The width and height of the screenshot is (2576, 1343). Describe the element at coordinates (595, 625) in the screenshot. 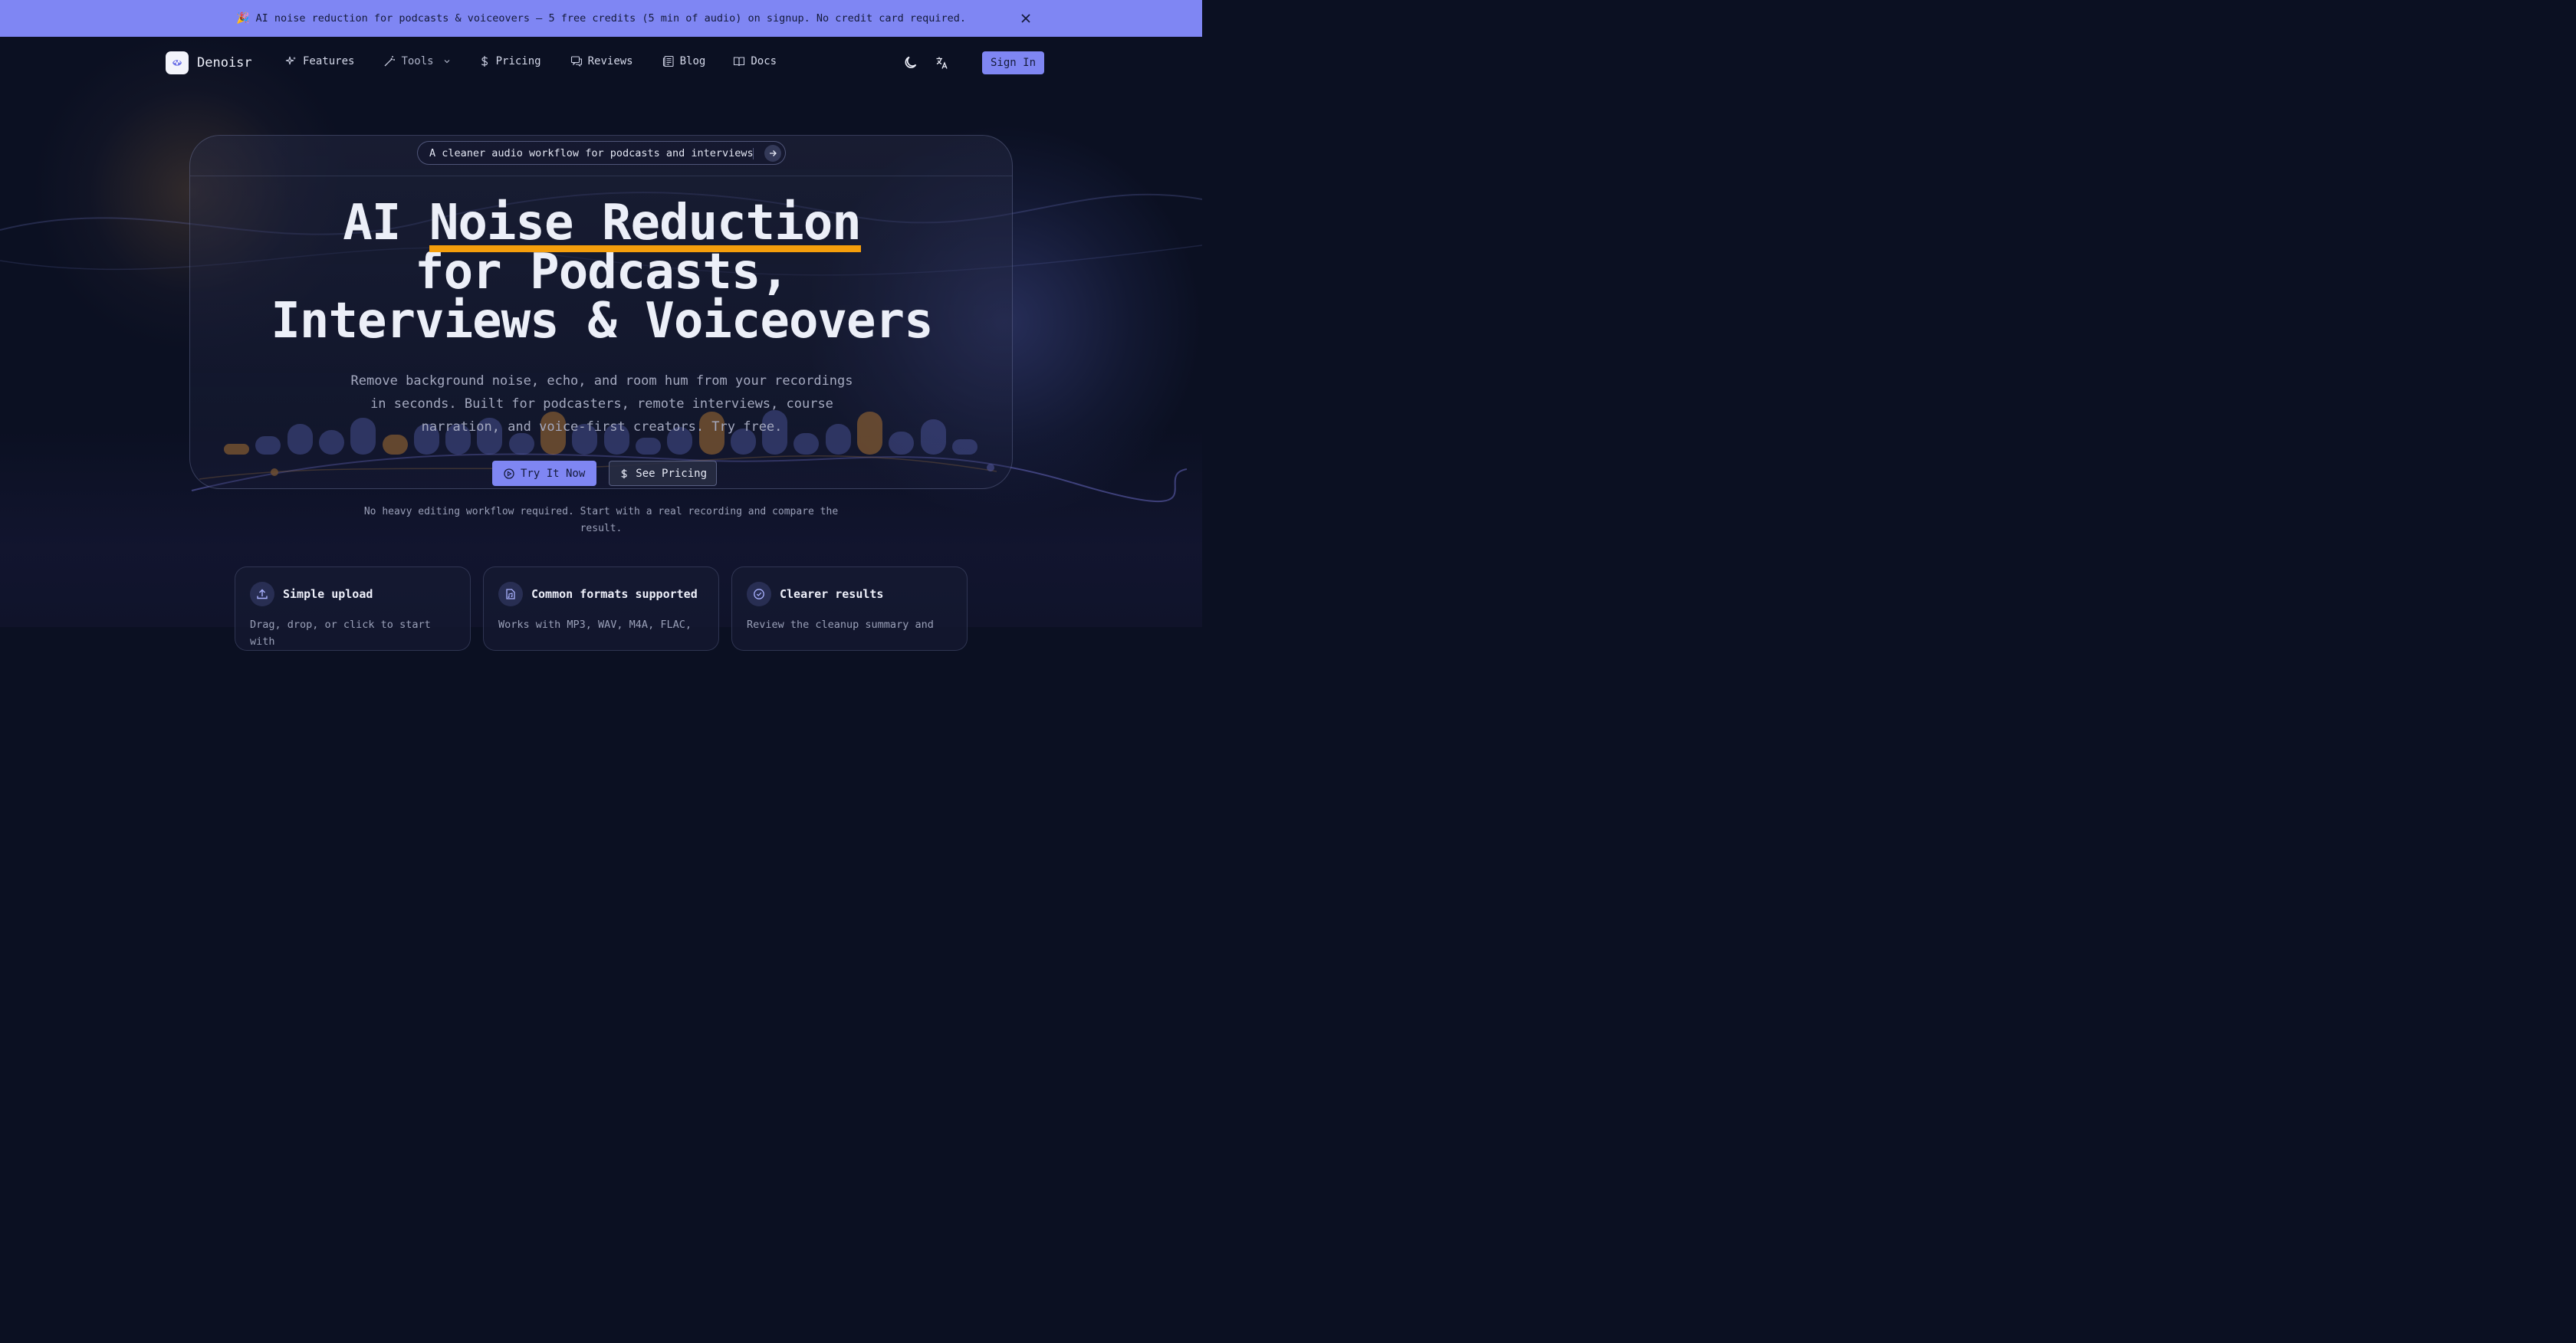

I see `feature-desc: Works with MP3, WAV, M4A, FLAC,` at that location.